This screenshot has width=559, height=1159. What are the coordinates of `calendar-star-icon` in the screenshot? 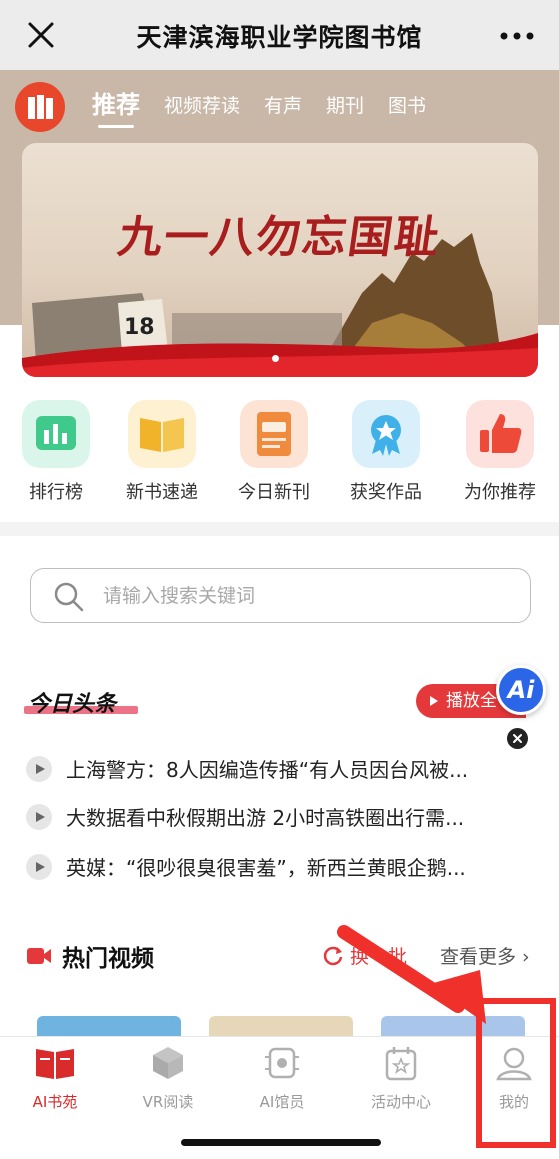 It's located at (401, 1064).